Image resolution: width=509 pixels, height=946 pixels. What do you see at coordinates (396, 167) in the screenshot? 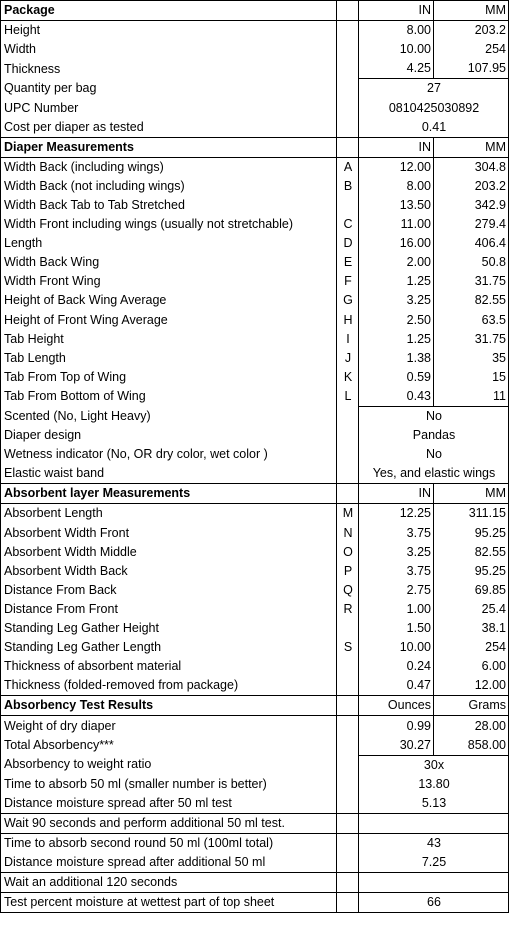
I see `value-in: 12.00` at bounding box center [396, 167].